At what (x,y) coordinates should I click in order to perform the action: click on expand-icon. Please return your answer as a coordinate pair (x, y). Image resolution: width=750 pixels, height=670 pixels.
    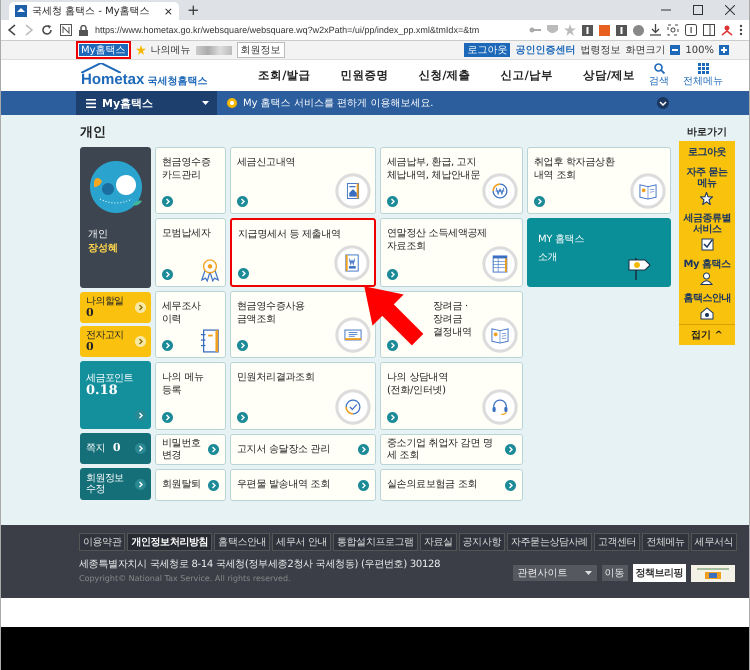
    Looking at the image, I should click on (663, 103).